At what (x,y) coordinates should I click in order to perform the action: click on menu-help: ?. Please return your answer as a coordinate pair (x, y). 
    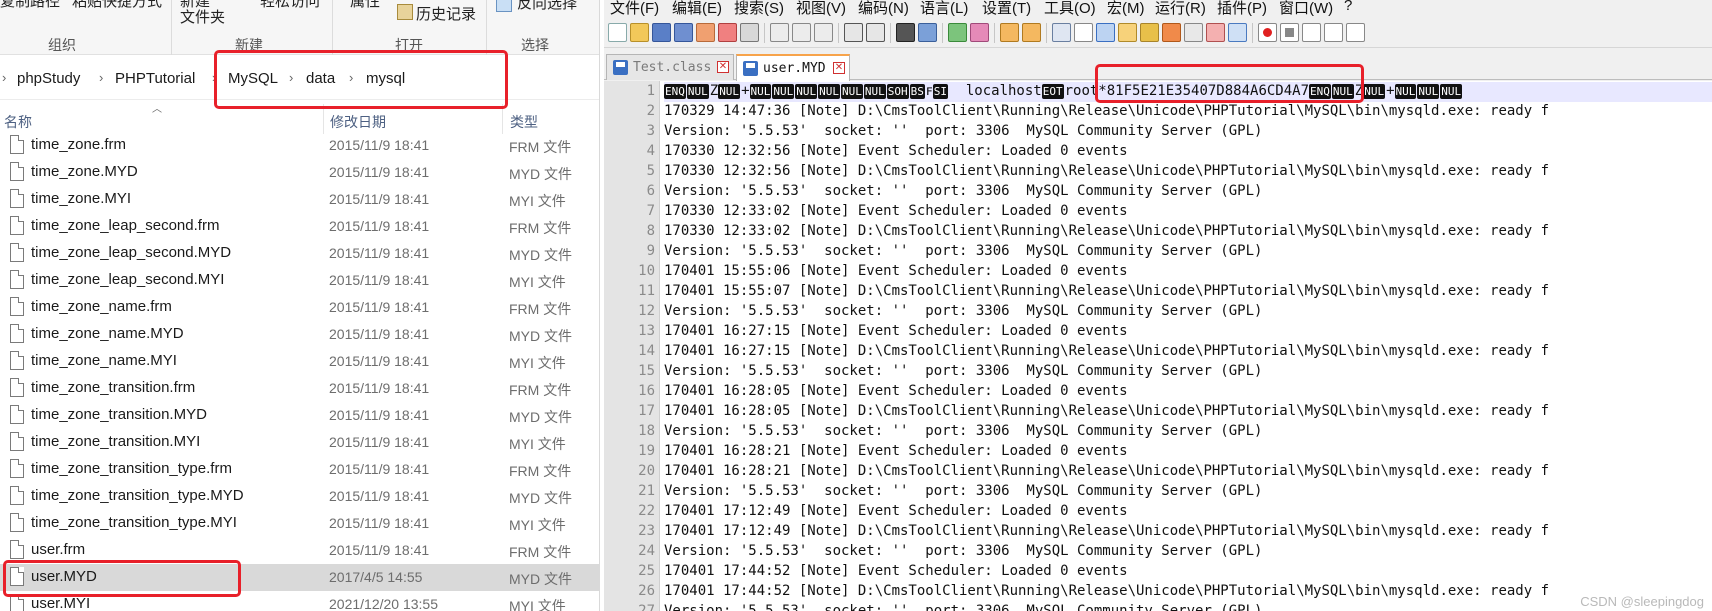
    Looking at the image, I should click on (1348, 7).